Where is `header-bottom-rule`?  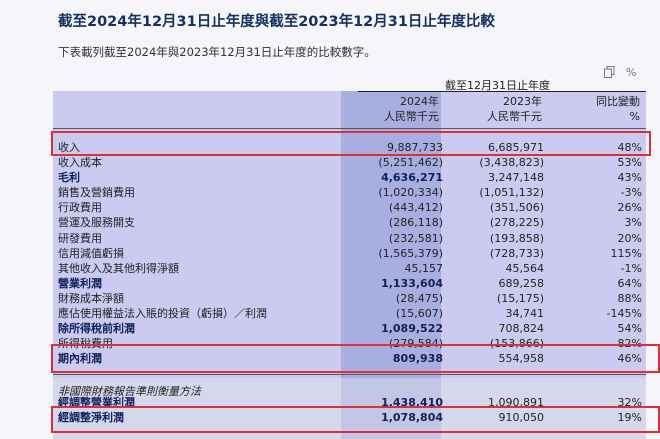
header-bottom-rule is located at coordinates (349, 128).